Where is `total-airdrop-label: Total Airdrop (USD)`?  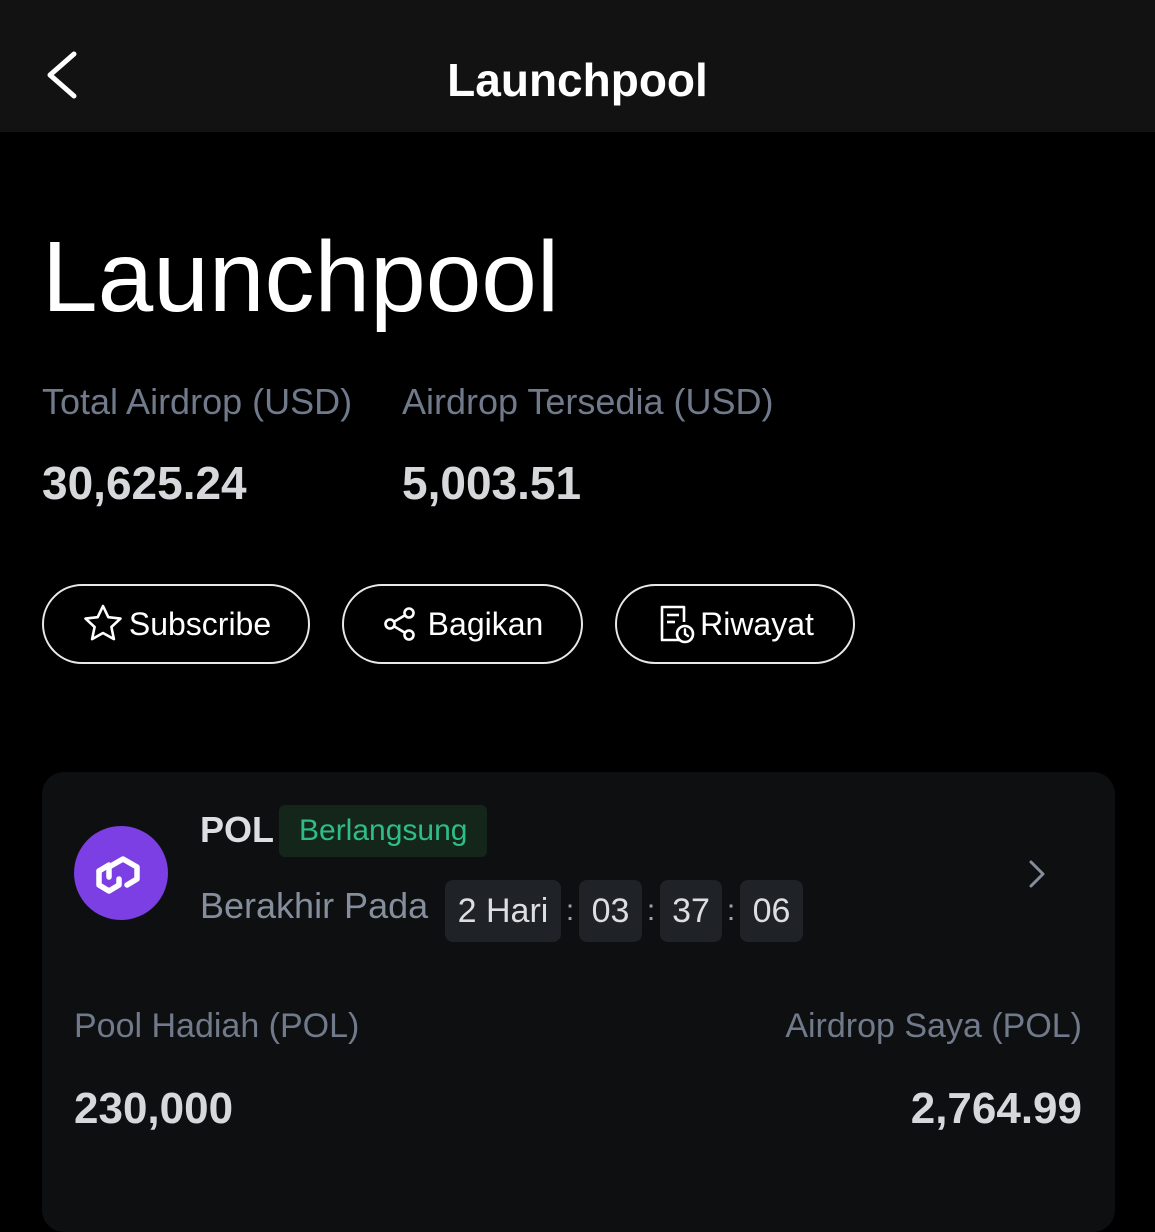
total-airdrop-label: Total Airdrop (USD) is located at coordinates (197, 401).